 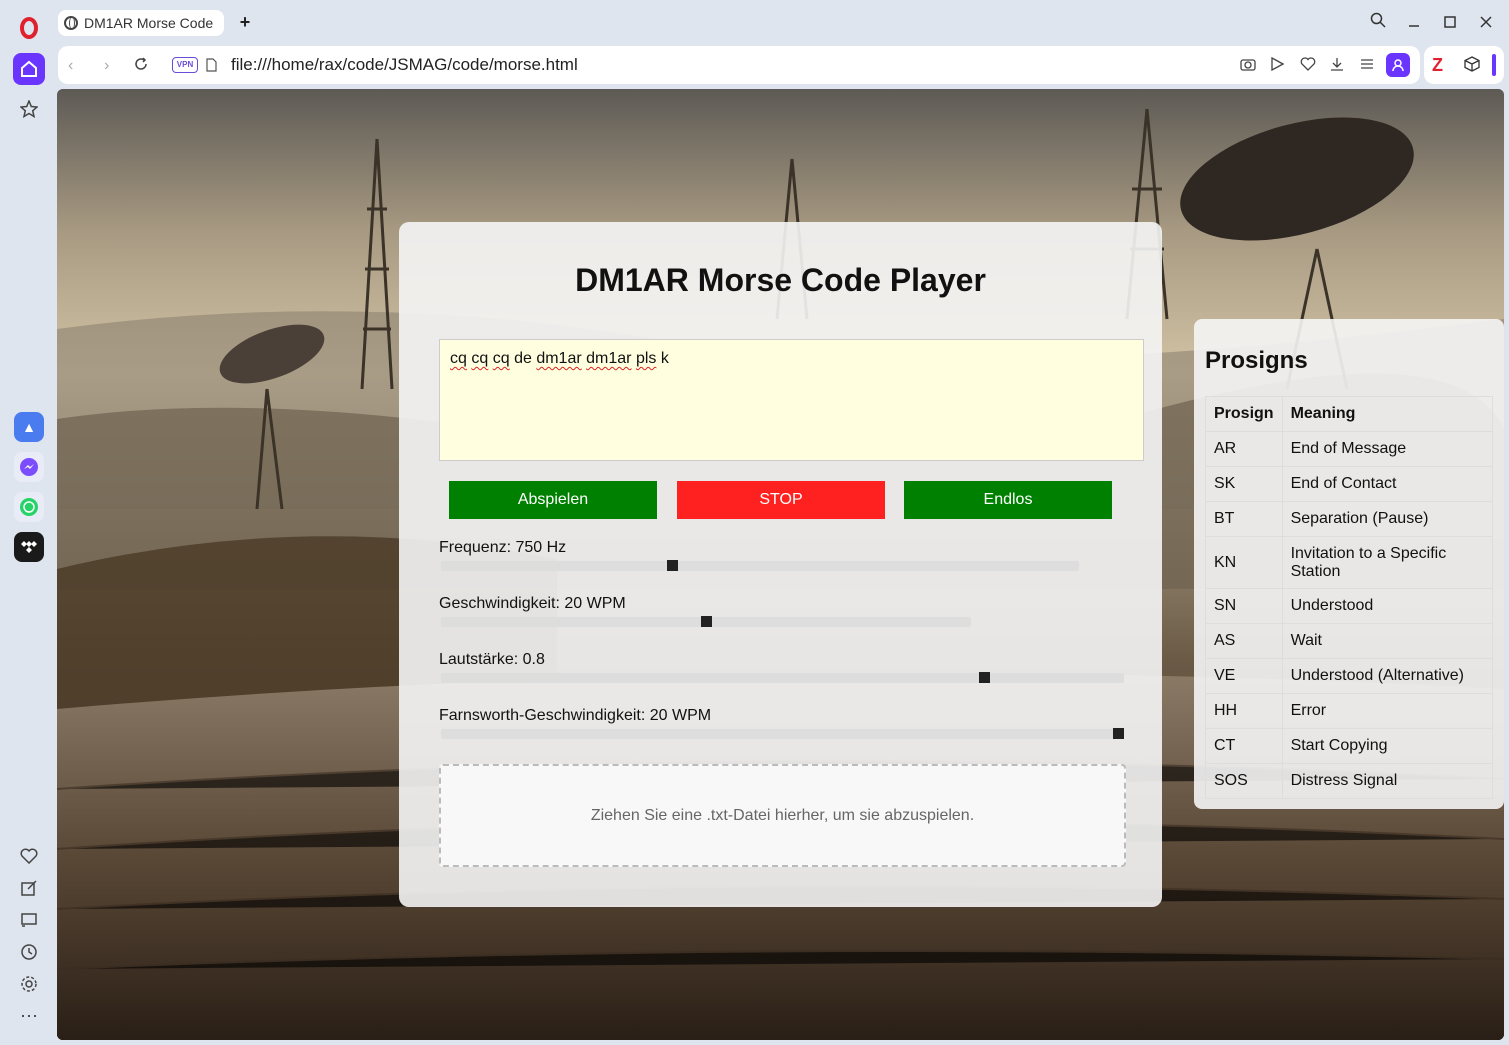 I want to click on column-header-prosign: Prosign, so click(x=1244, y=414).